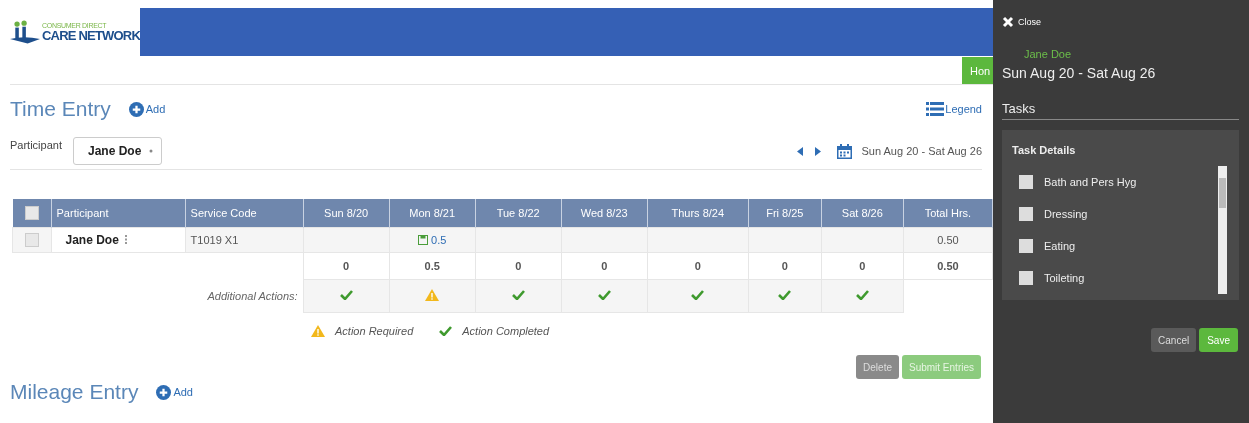  I want to click on column-header: Wed 8/23, so click(604, 213).